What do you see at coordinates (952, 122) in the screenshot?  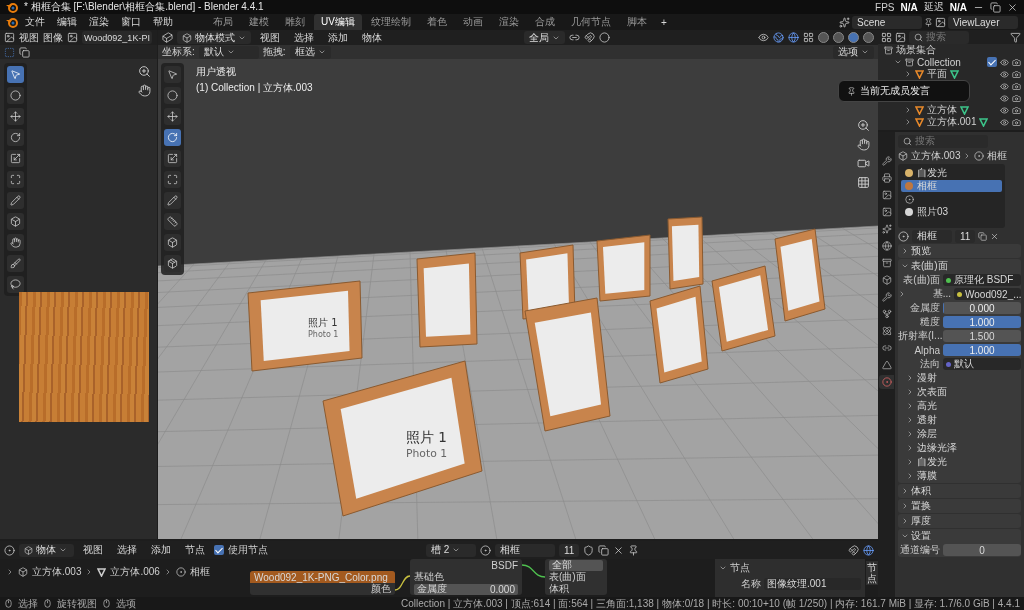 I see `outliner-item-name: 立方体.001` at bounding box center [952, 122].